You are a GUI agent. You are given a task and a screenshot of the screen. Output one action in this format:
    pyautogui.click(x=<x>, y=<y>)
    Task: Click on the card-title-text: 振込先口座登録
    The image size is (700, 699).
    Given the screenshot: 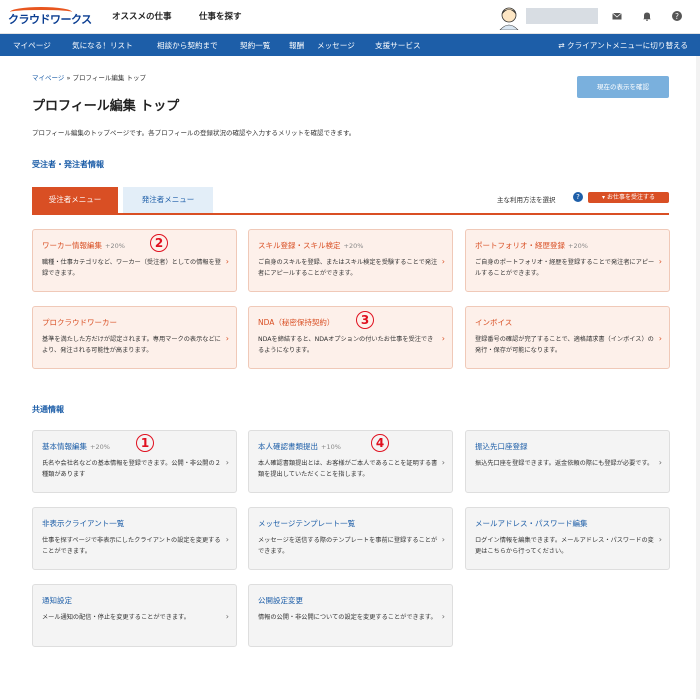 What is the action you would take?
    pyautogui.click(x=501, y=446)
    